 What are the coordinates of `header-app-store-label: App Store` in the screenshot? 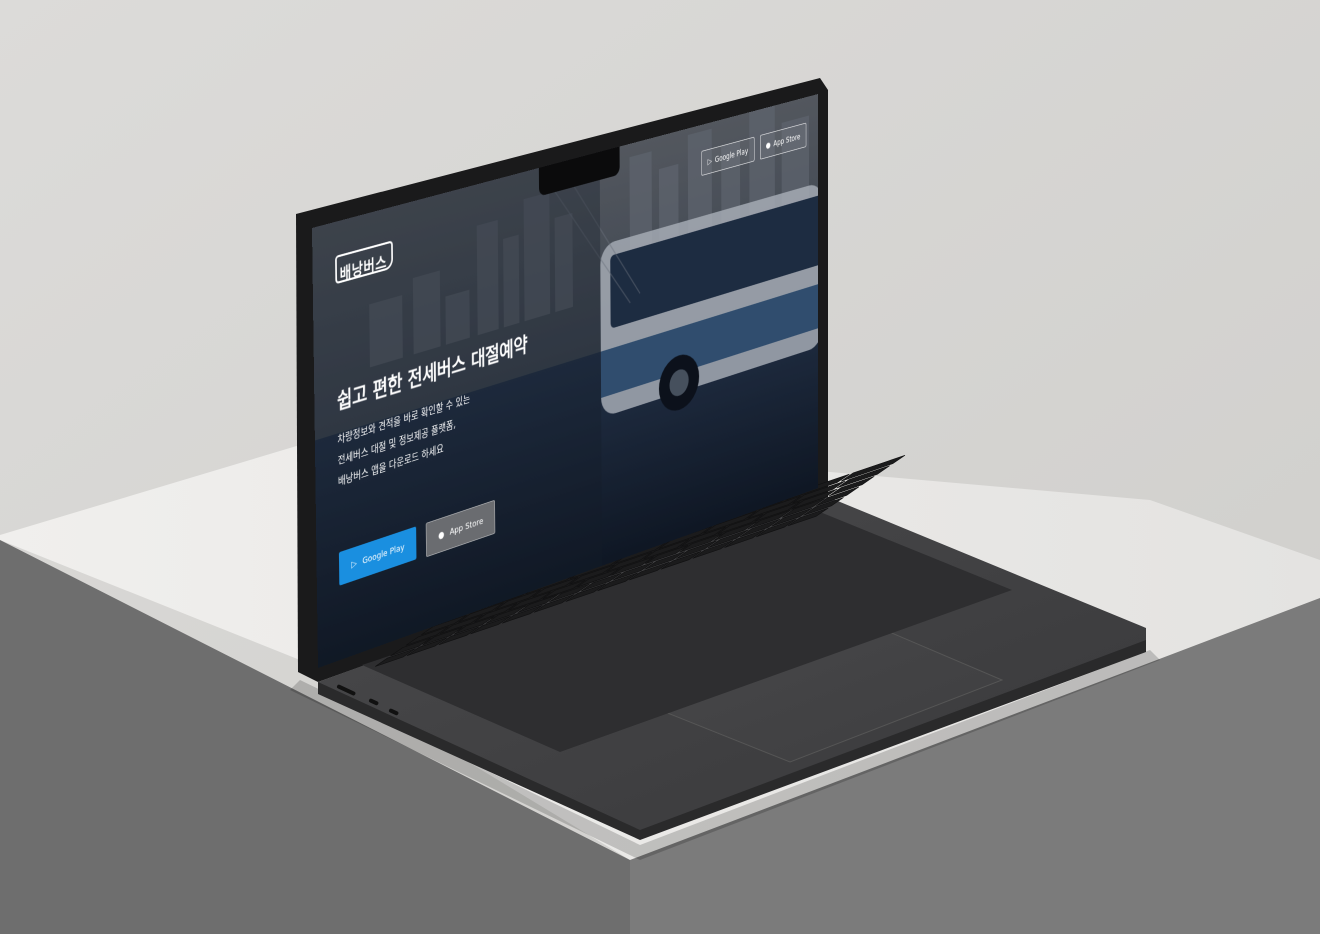 It's located at (786, 140).